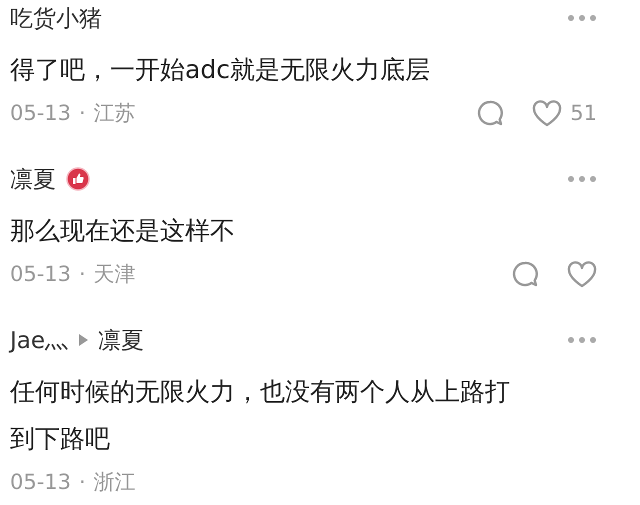  I want to click on author-name: 吃货小猪, so click(56, 18).